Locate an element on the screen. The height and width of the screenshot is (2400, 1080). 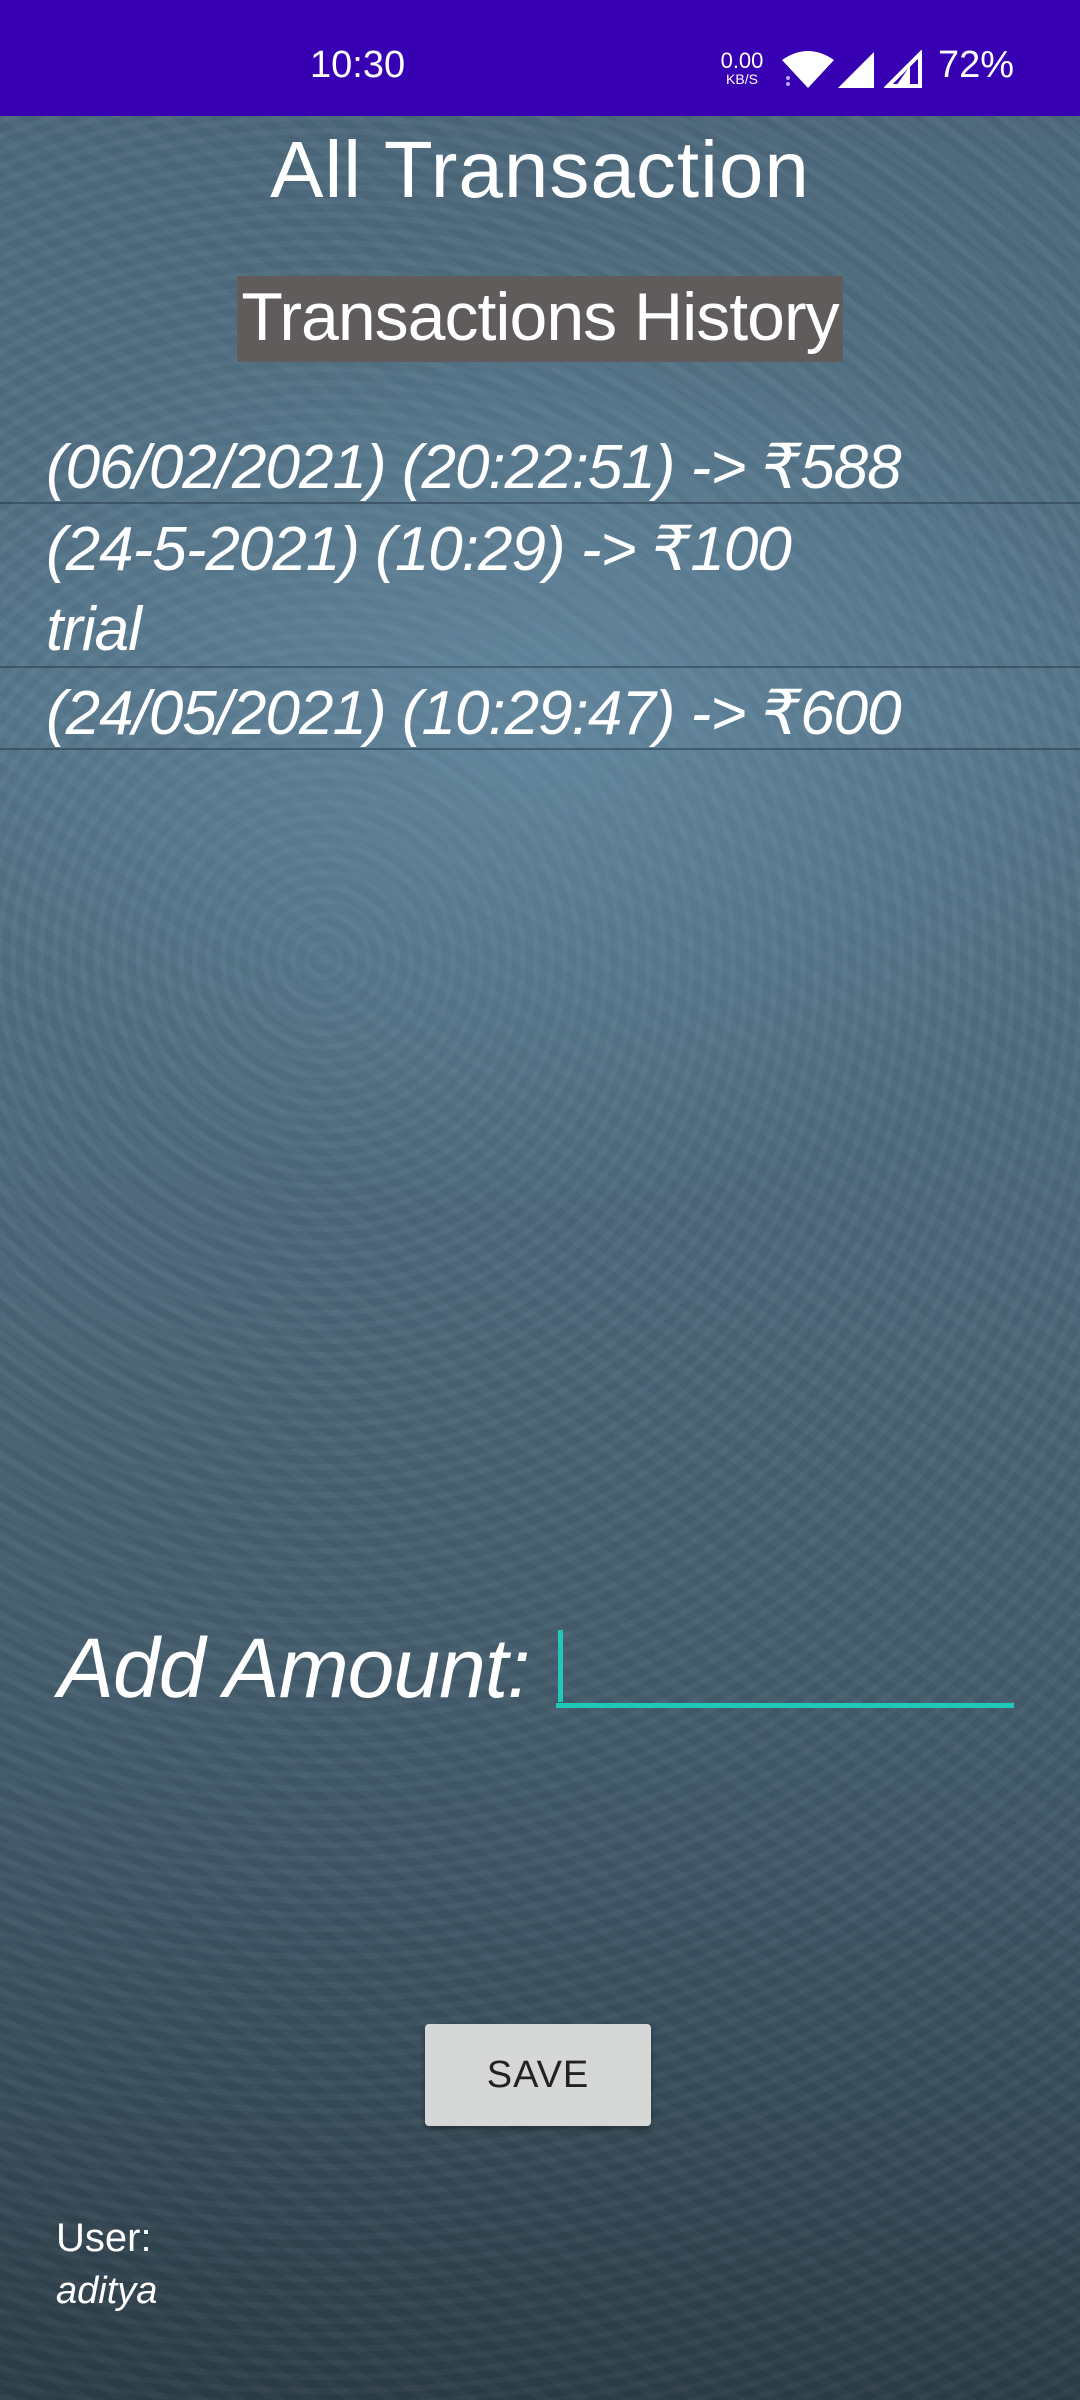
wifi-icon is located at coordinates (808, 69).